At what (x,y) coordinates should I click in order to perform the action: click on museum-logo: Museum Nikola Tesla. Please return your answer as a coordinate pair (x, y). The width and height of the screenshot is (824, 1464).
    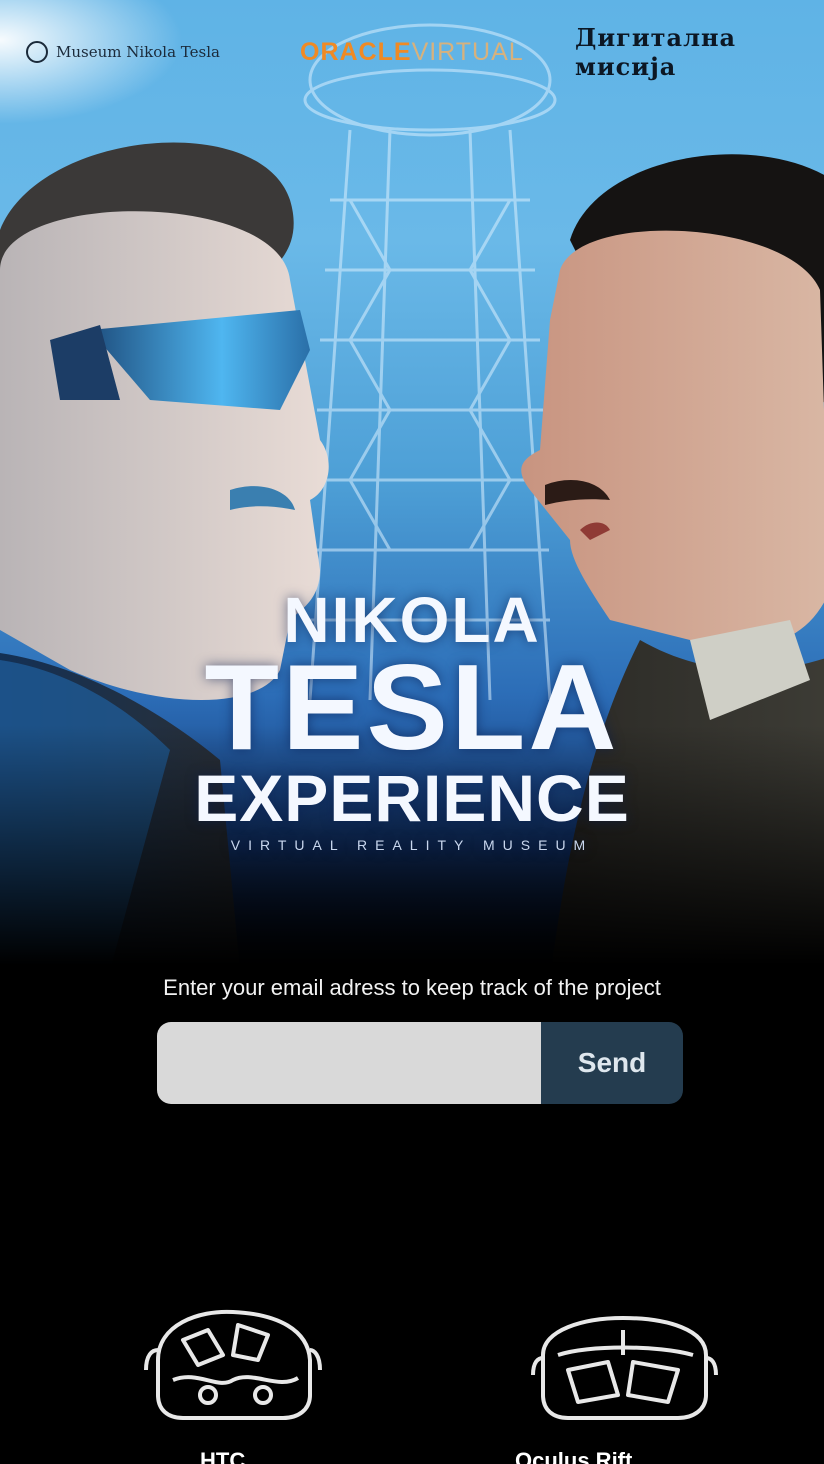
    Looking at the image, I should click on (146, 52).